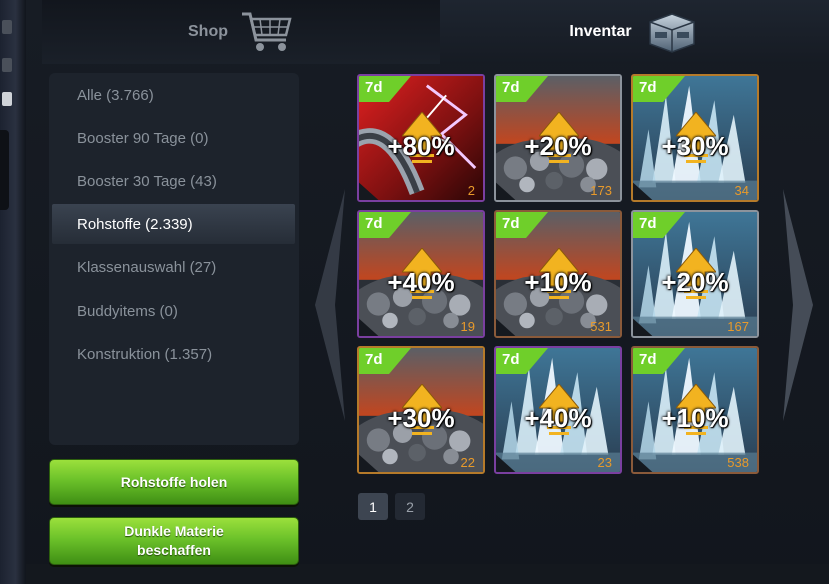  I want to click on get-resources-label: Rohstoffe holen, so click(174, 481).